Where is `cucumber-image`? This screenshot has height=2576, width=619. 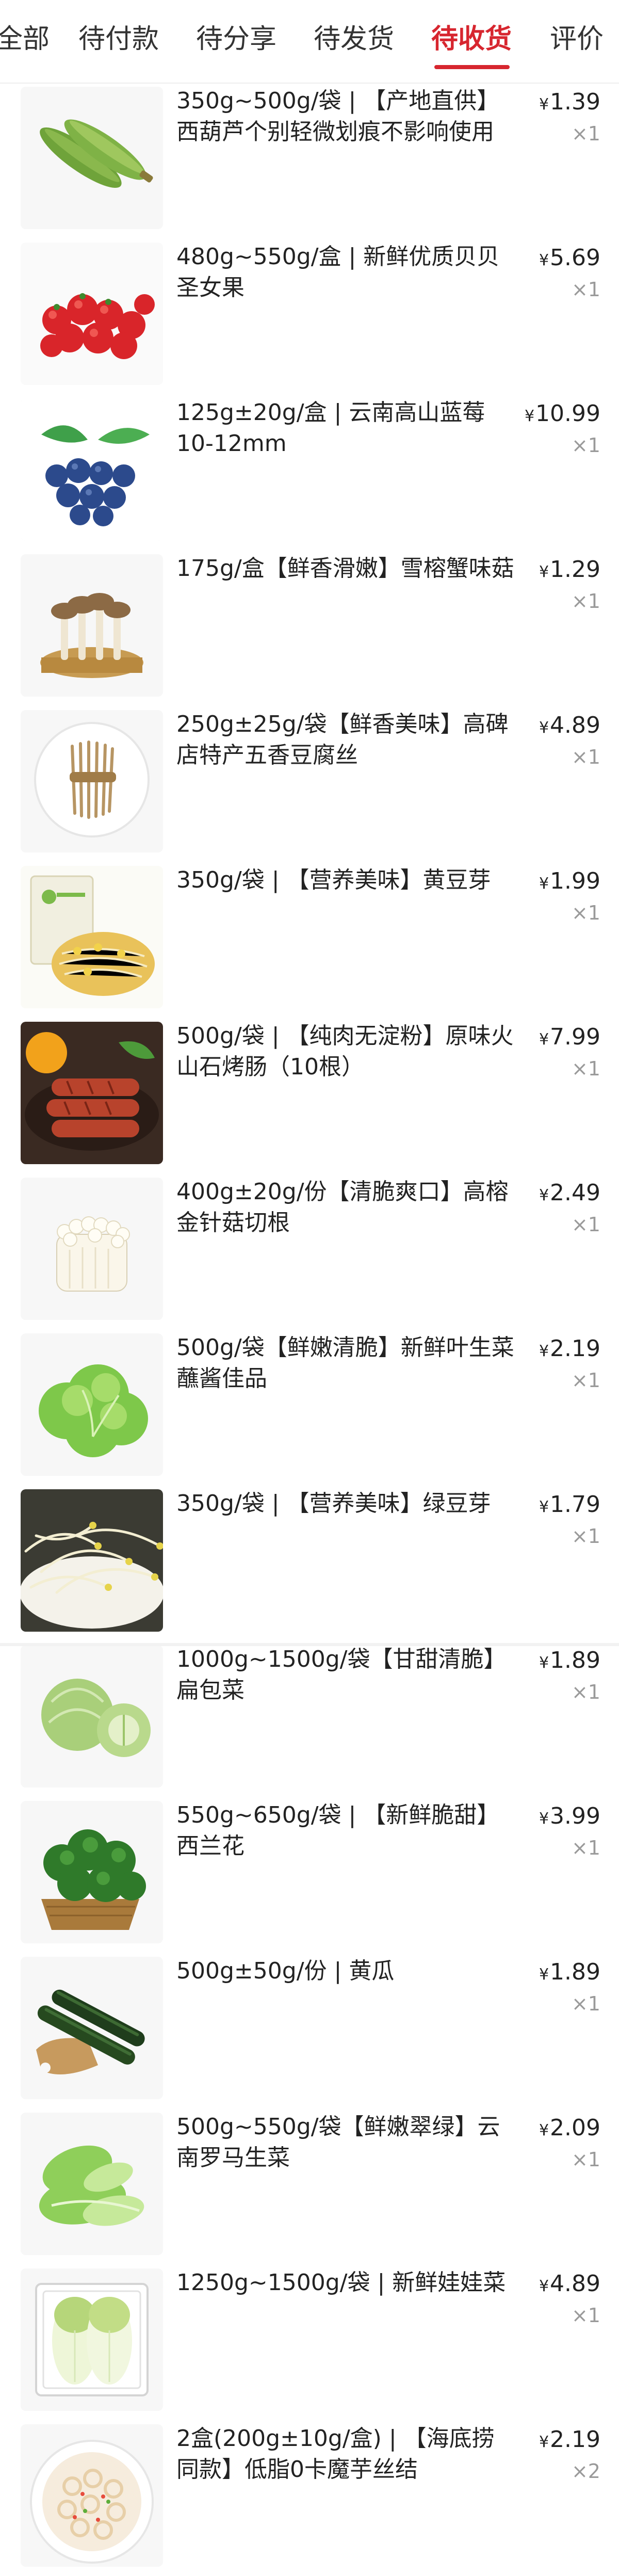
cucumber-image is located at coordinates (92, 2028).